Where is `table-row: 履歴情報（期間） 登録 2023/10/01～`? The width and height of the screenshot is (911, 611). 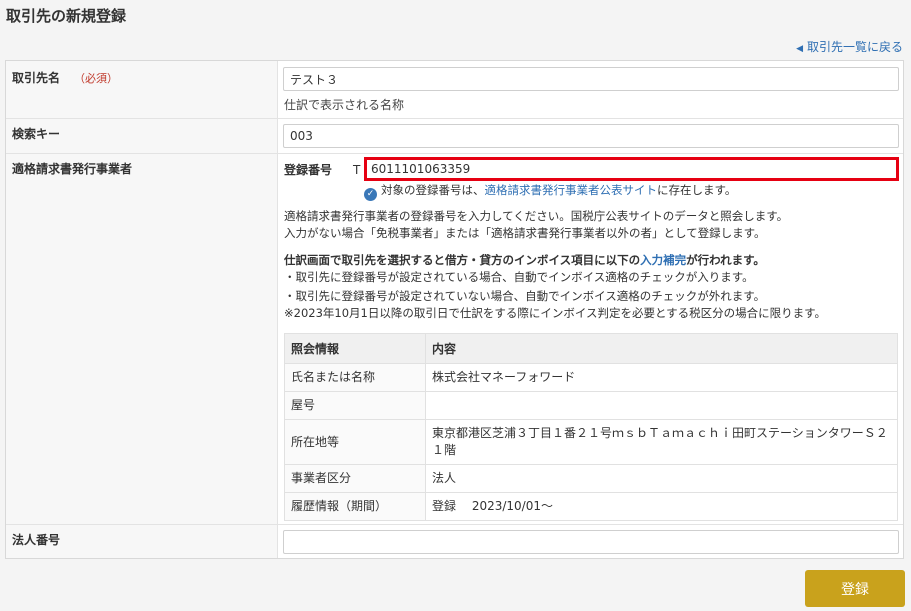
table-row: 履歴情報（期間） 登録 2023/10/01～ is located at coordinates (591, 506).